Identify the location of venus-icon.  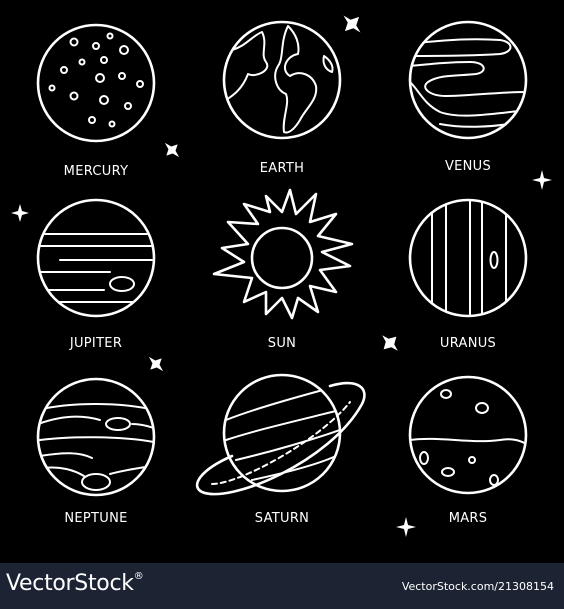
(468, 80).